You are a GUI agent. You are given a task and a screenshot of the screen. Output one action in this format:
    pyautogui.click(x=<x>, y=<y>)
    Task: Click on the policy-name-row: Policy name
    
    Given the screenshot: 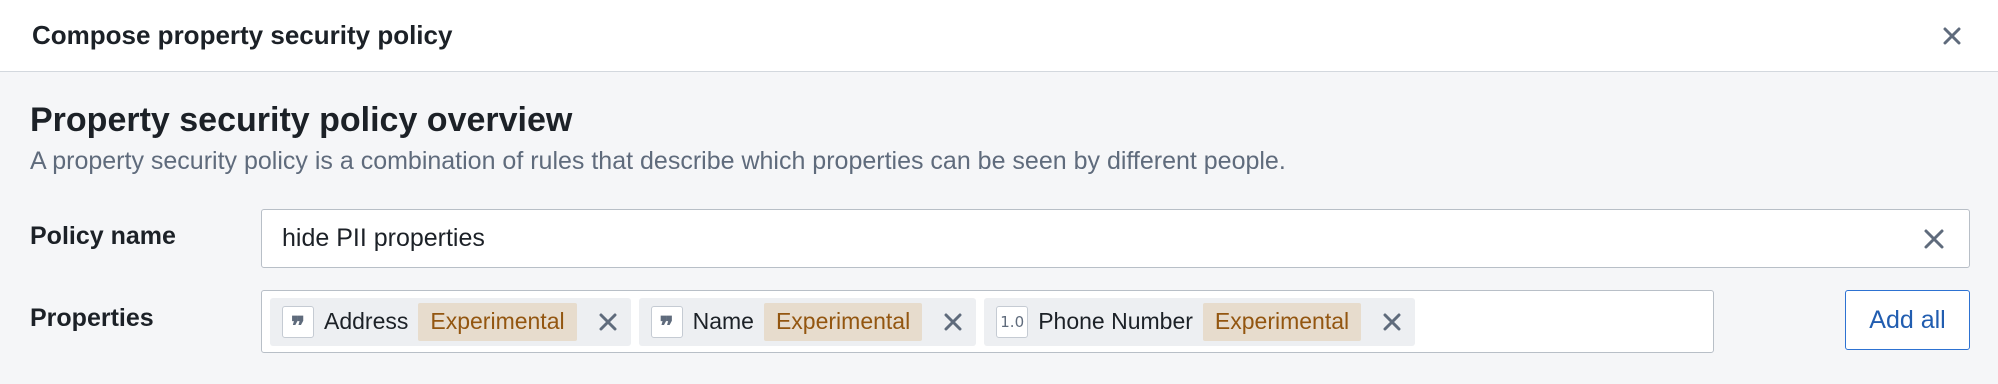 What is the action you would take?
    pyautogui.click(x=146, y=236)
    